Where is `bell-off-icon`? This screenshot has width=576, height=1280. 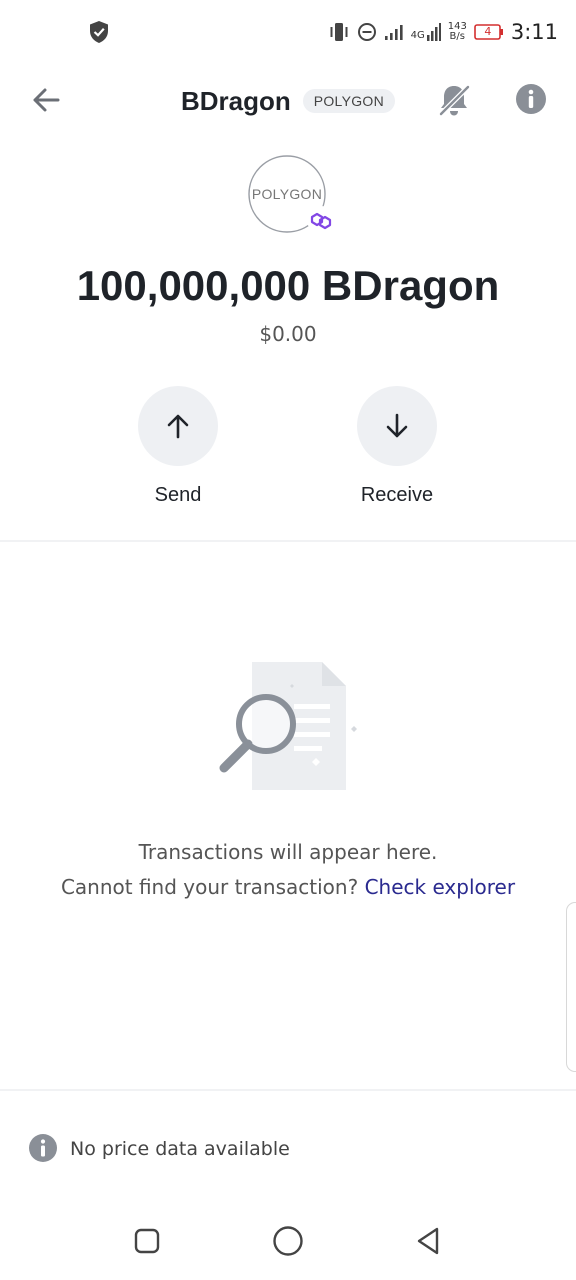
bell-off-icon is located at coordinates (454, 100).